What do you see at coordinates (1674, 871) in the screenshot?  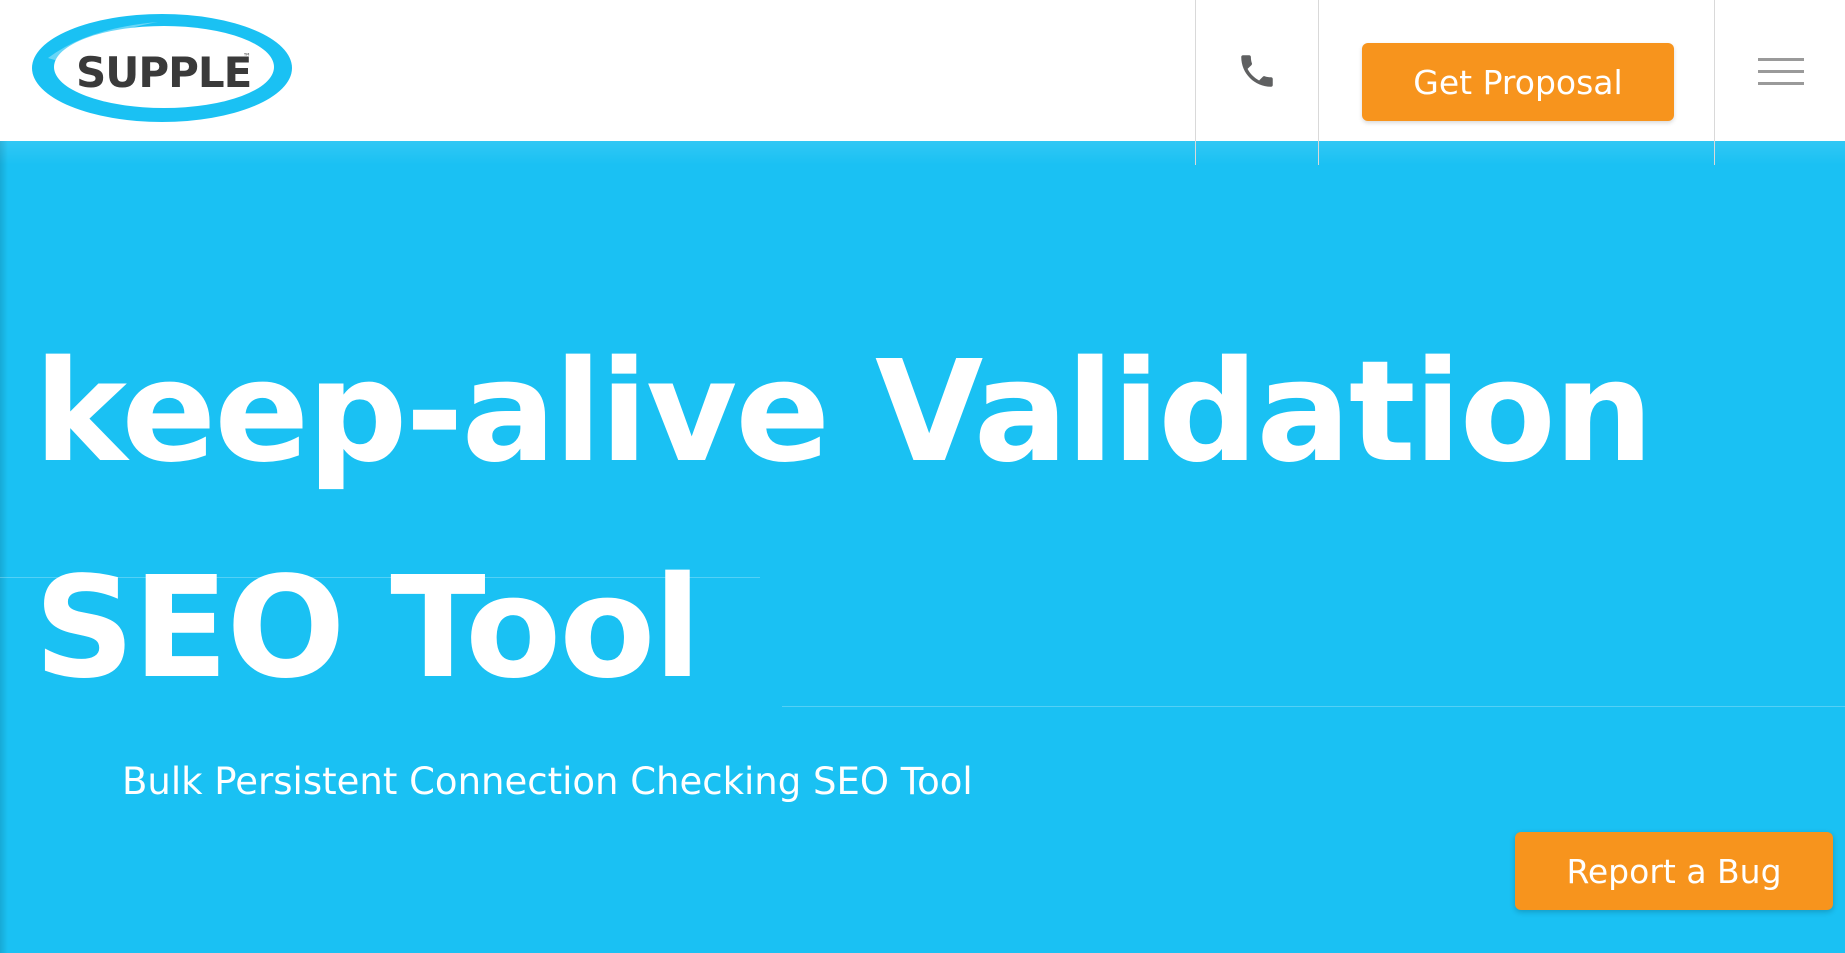 I see `report-bug-button: Report a Bug` at bounding box center [1674, 871].